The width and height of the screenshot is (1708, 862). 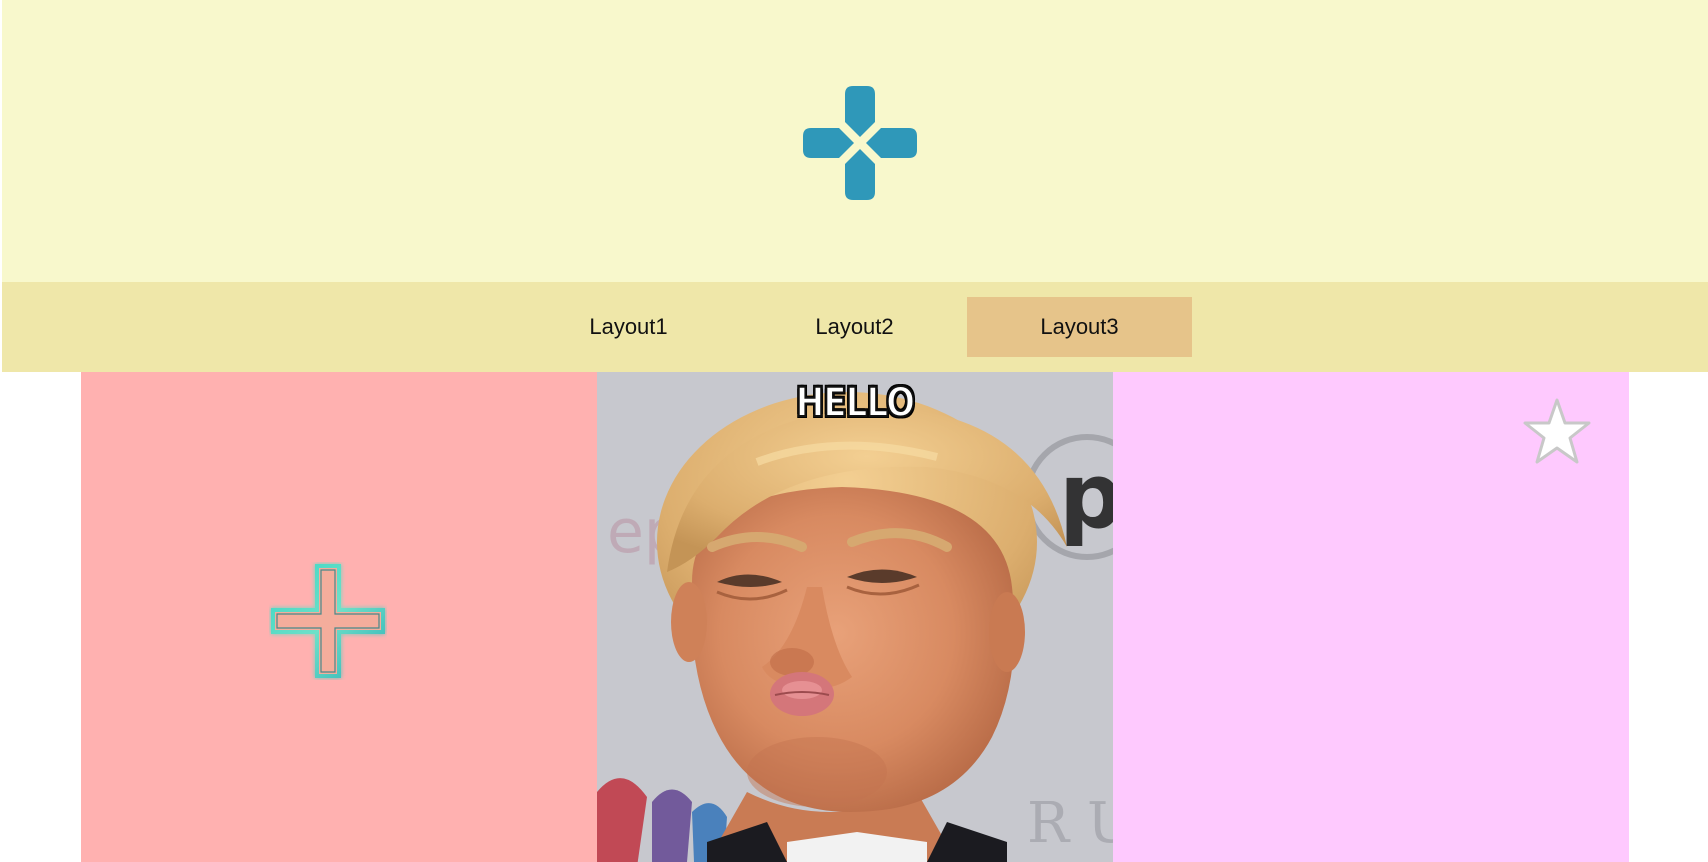 What do you see at coordinates (1079, 327) in the screenshot?
I see `nav-layout3: Layout3` at bounding box center [1079, 327].